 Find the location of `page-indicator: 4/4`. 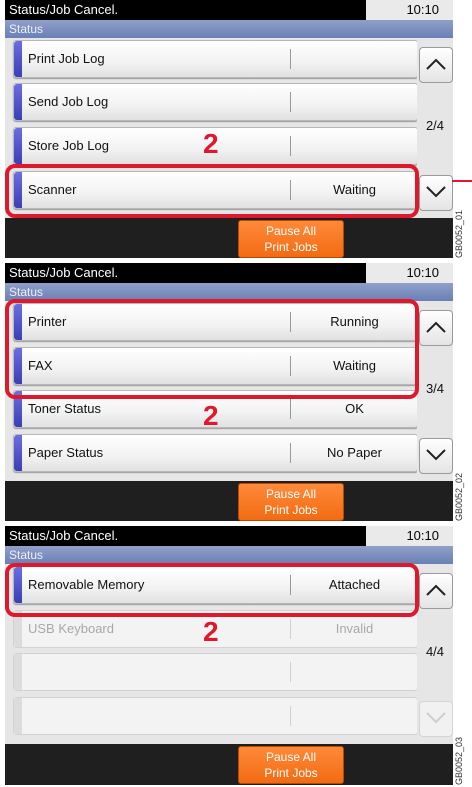

page-indicator: 4/4 is located at coordinates (435, 651).